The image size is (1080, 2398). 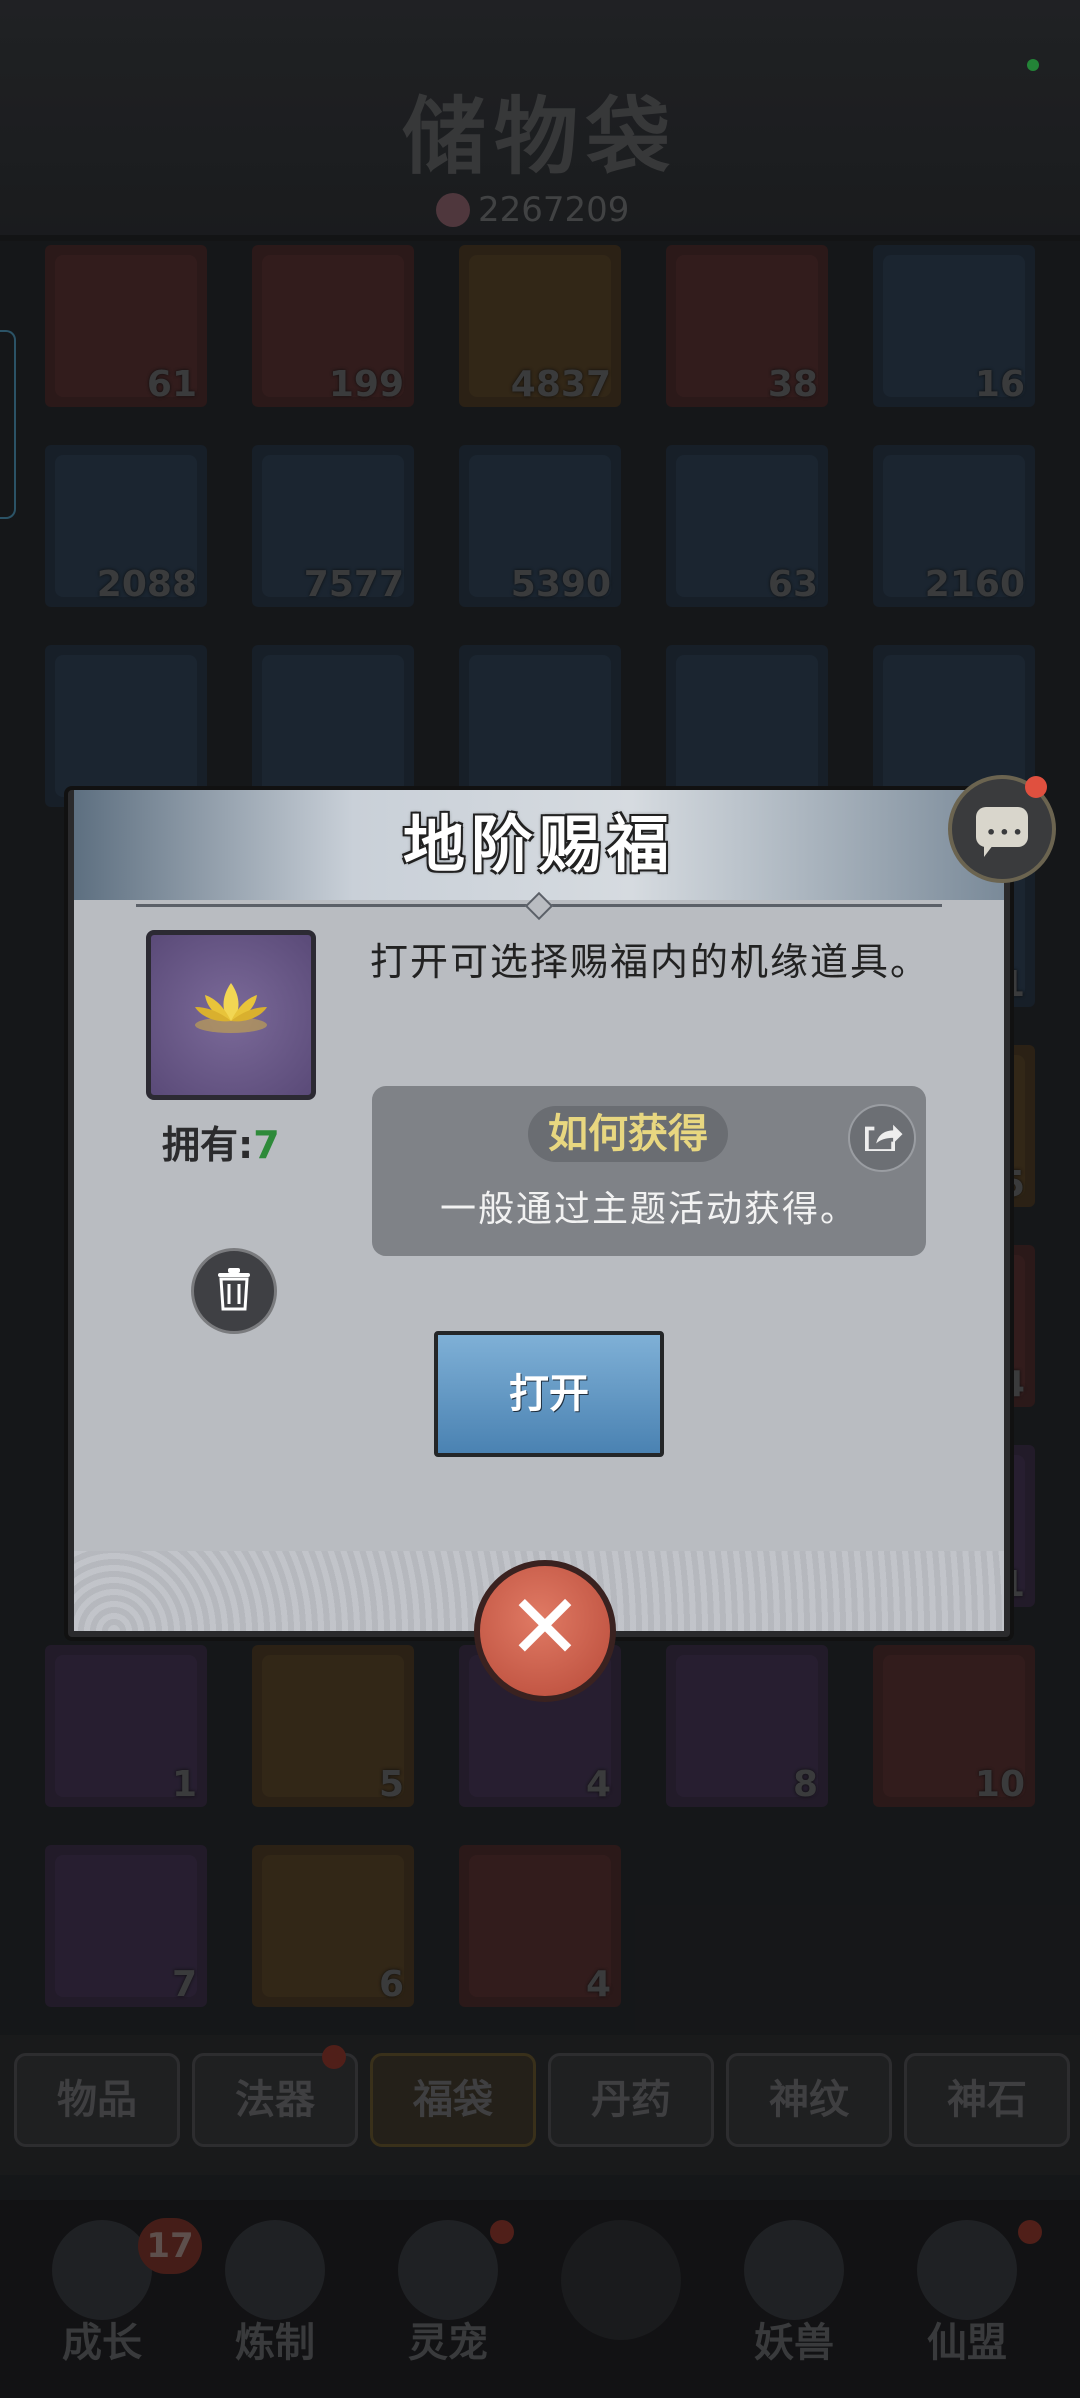 What do you see at coordinates (549, 1394) in the screenshot?
I see `open-button: 打开` at bounding box center [549, 1394].